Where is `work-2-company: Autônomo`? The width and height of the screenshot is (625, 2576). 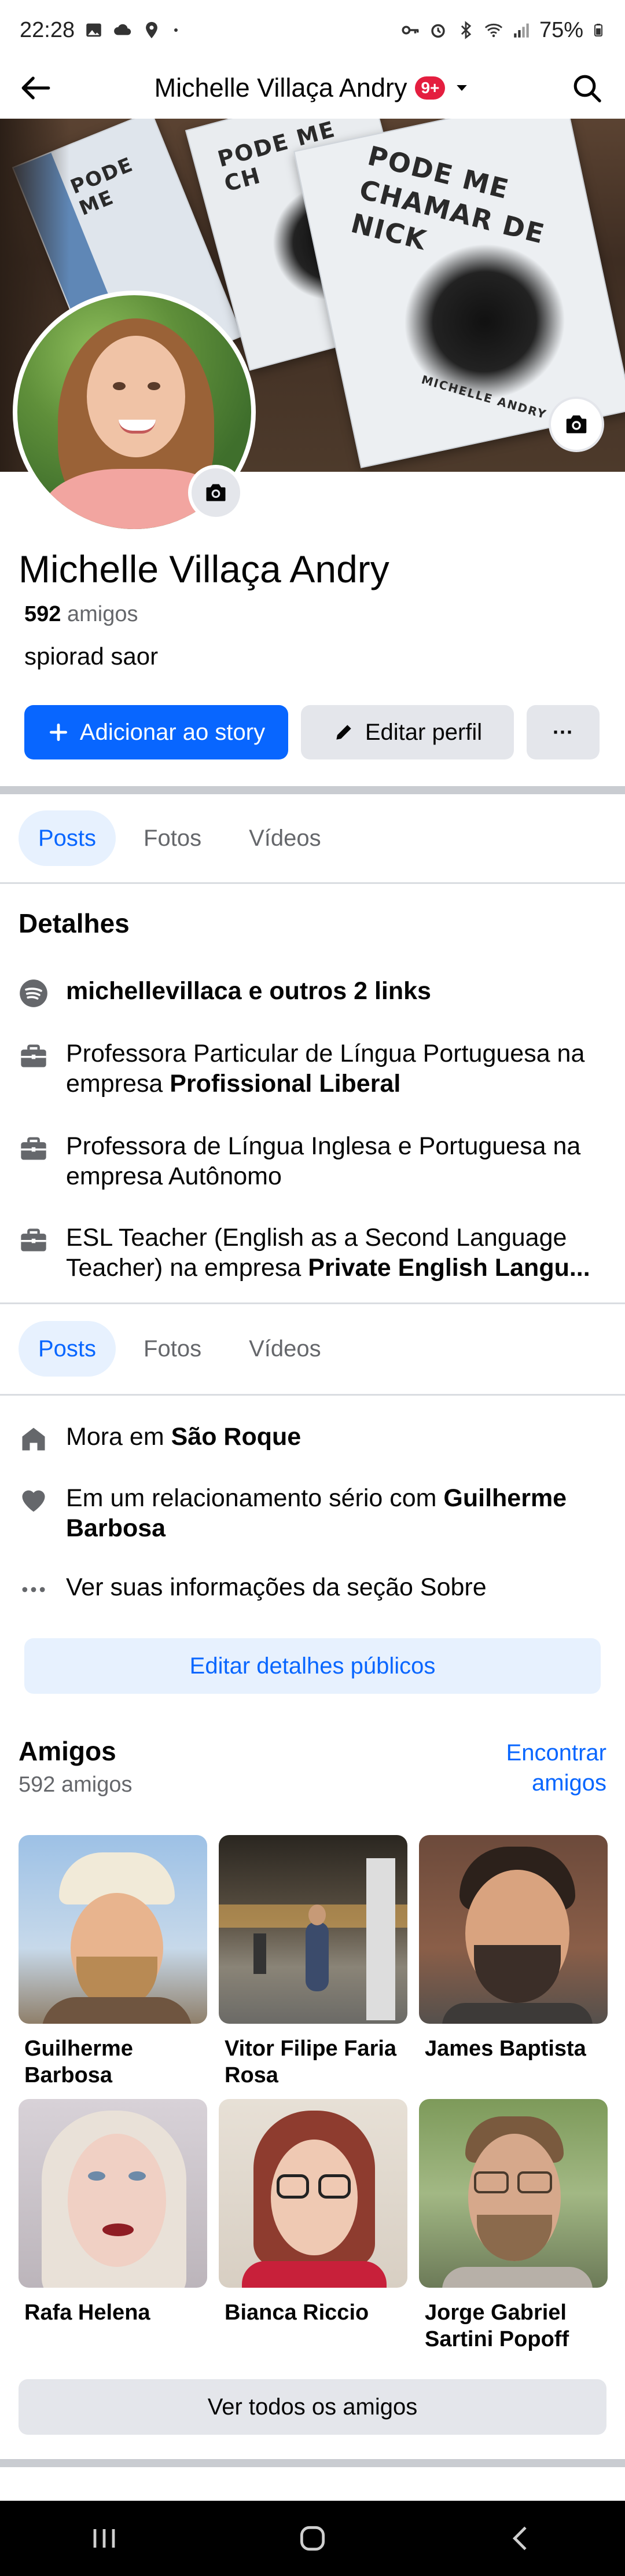
work-2-company: Autônomo is located at coordinates (225, 1176).